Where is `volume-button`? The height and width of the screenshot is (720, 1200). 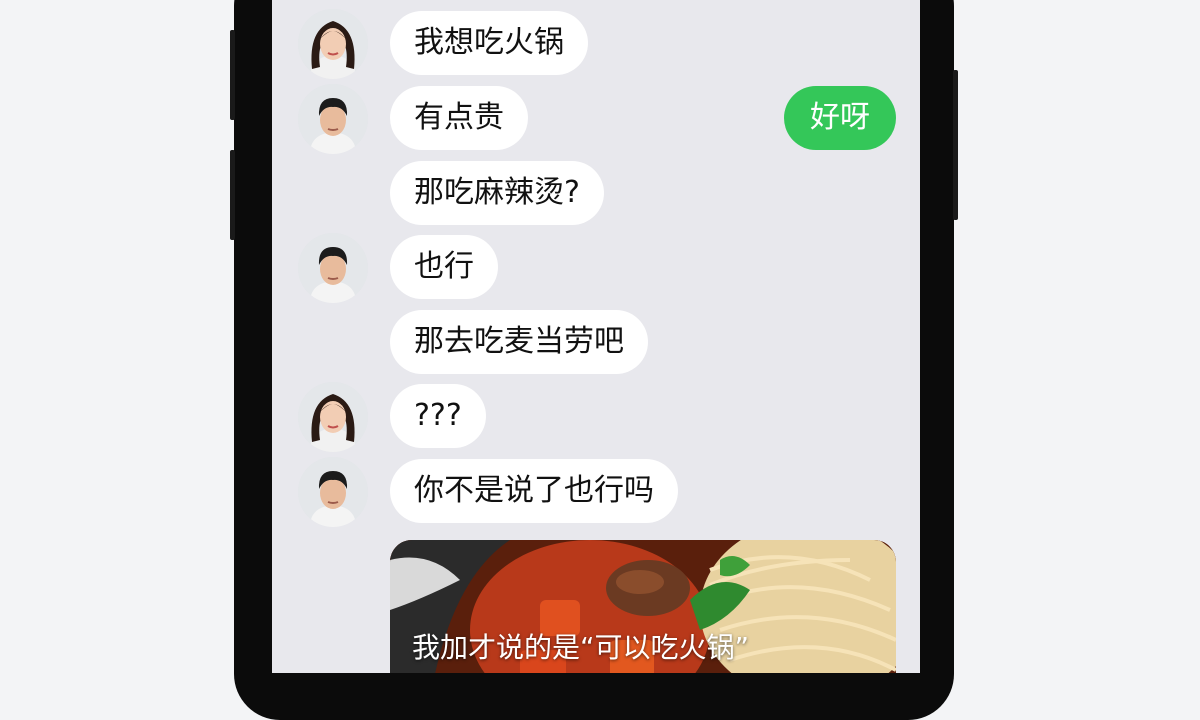 volume-button is located at coordinates (232, 75).